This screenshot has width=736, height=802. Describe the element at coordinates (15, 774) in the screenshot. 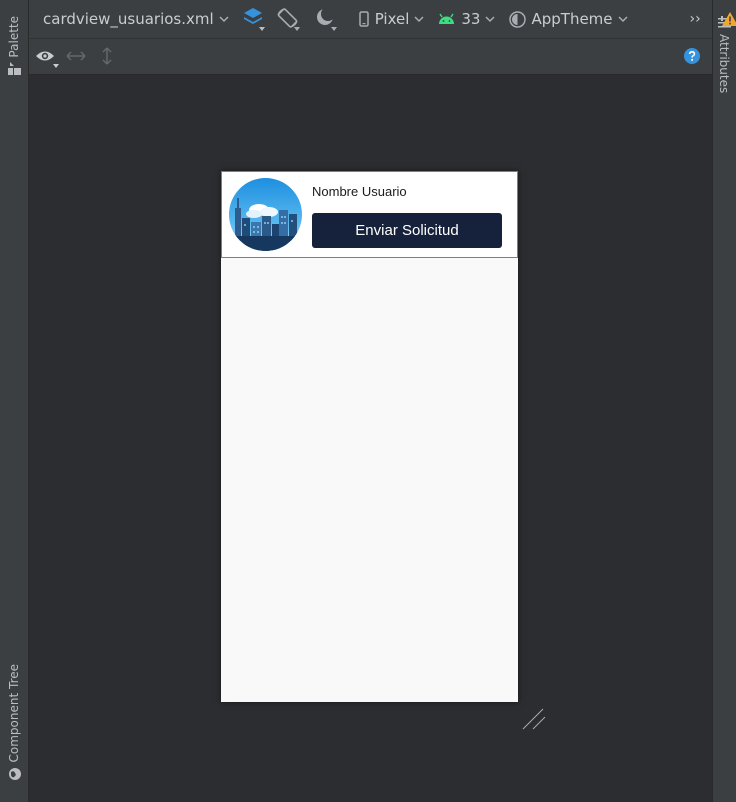

I see `globe-icon` at that location.